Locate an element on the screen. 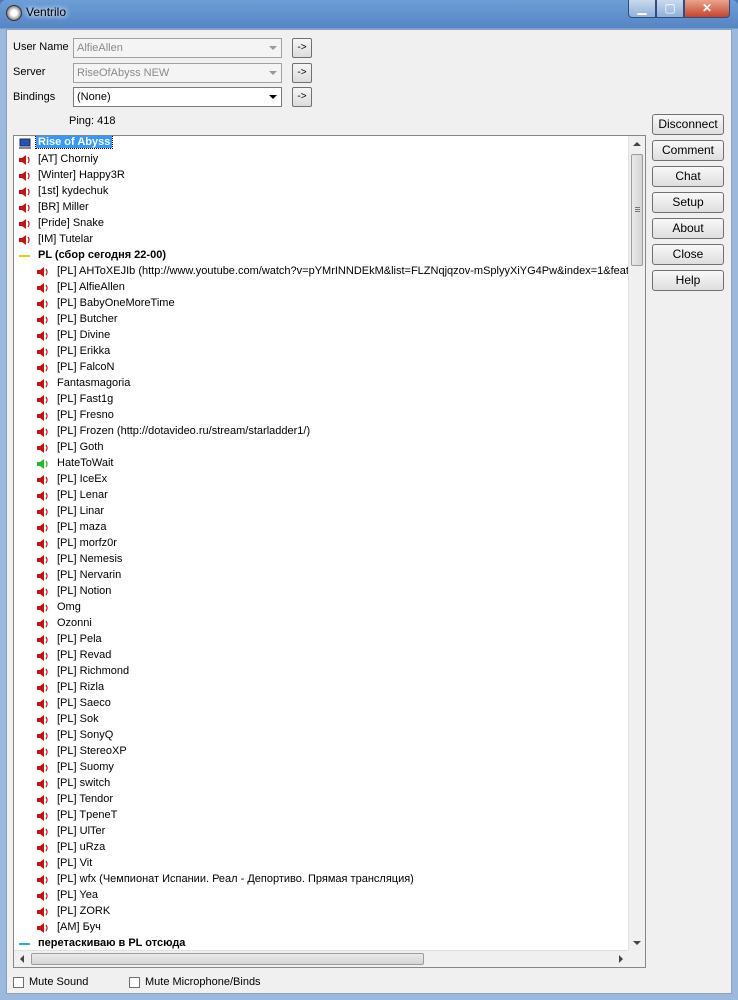 The image size is (738, 1000). tree-user-item: [PL] Tendor is located at coordinates (321, 800).